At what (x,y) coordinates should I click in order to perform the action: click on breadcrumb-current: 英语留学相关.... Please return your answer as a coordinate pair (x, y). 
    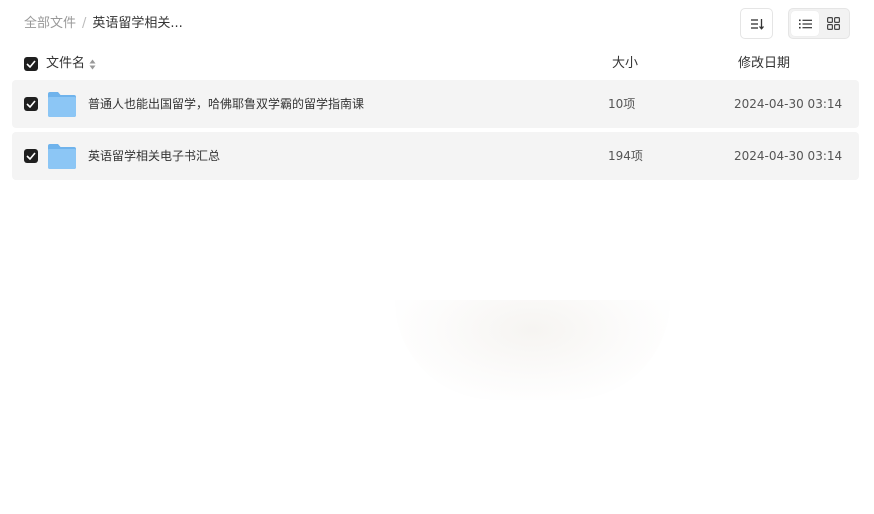
    Looking at the image, I should click on (137, 23).